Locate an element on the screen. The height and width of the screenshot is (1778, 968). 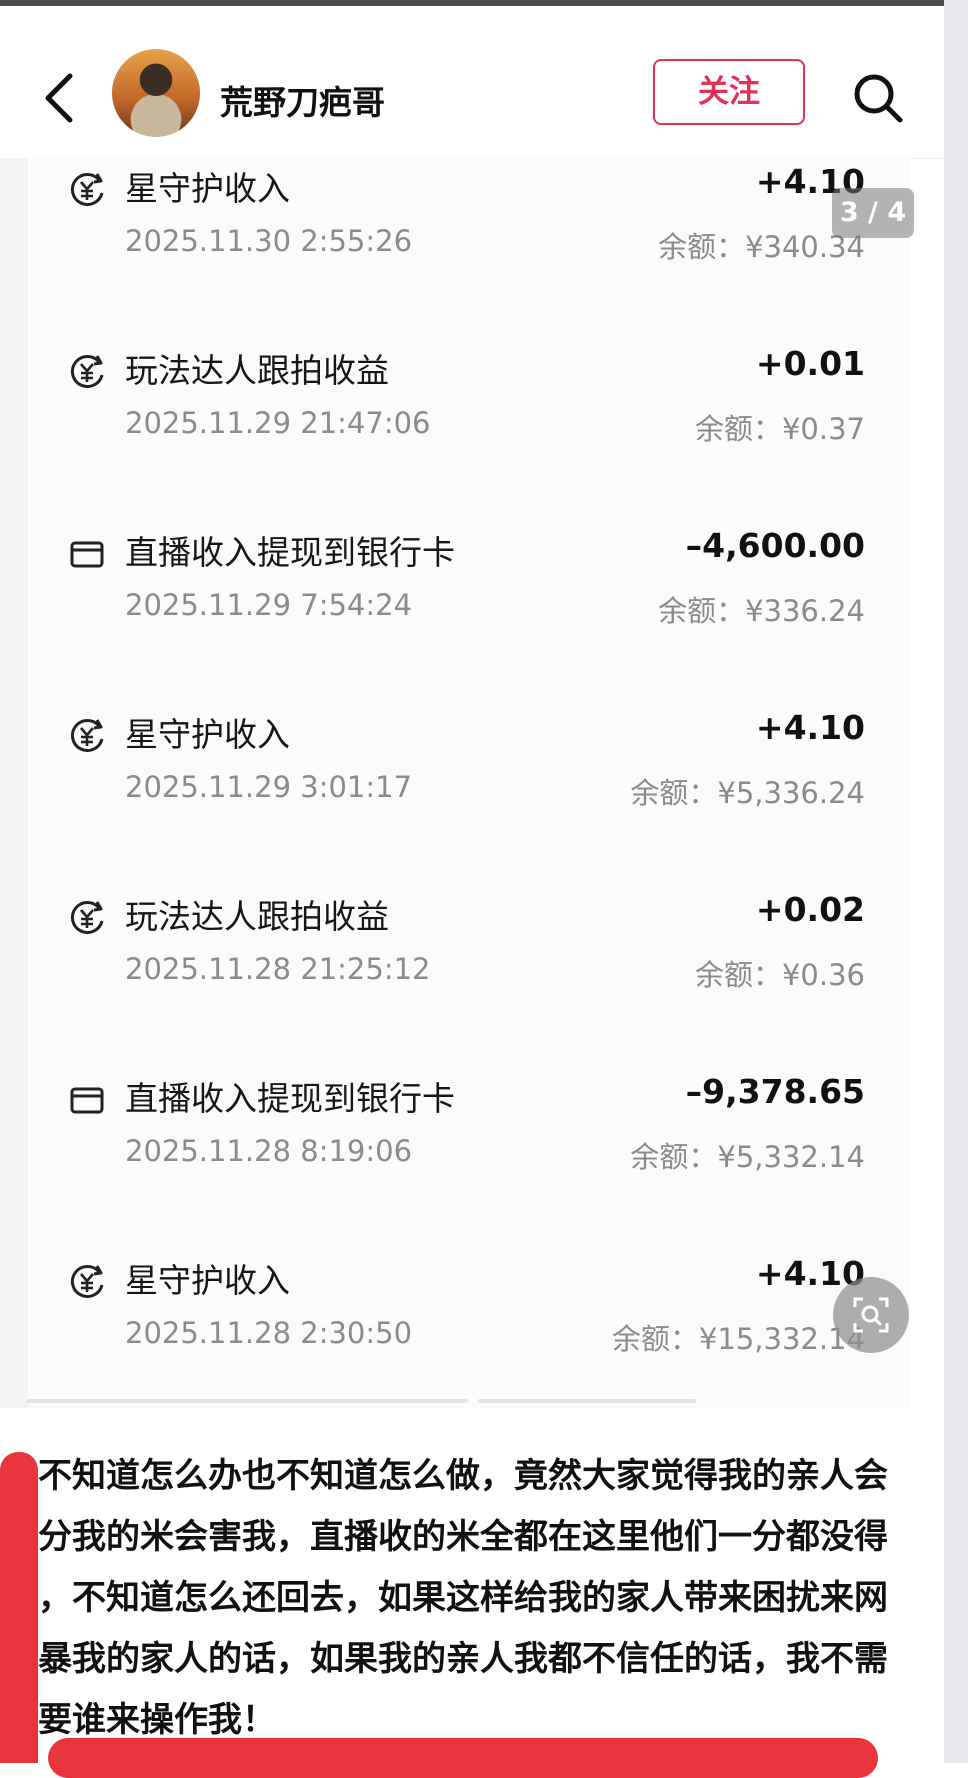
back-arrow-icon is located at coordinates (60, 98).